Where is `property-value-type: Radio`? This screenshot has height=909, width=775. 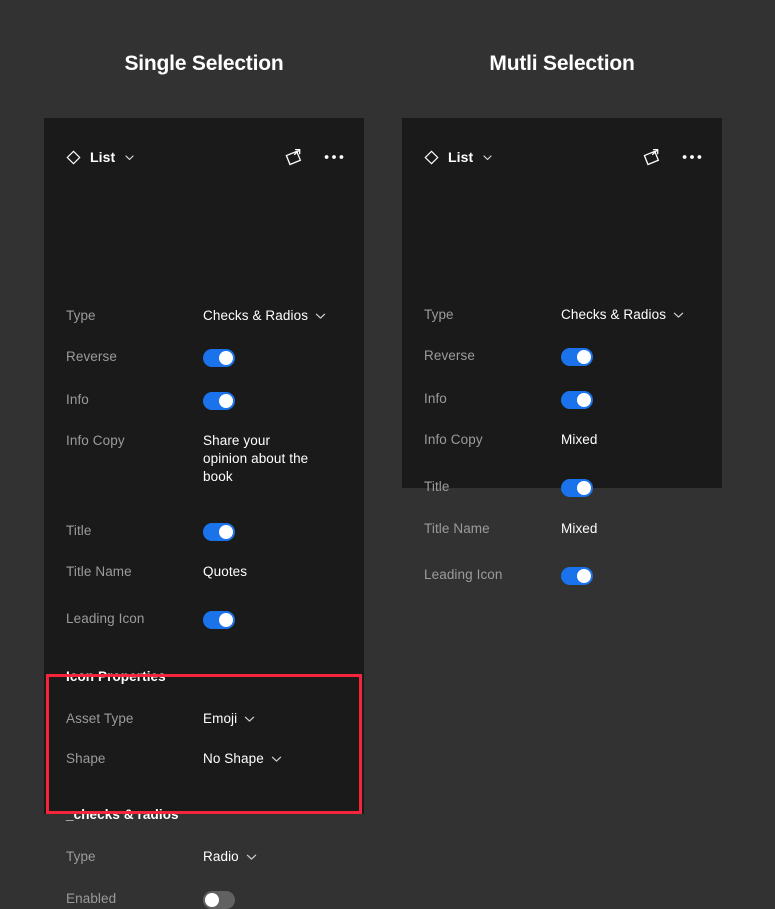 property-value-type: Radio is located at coordinates (273, 857).